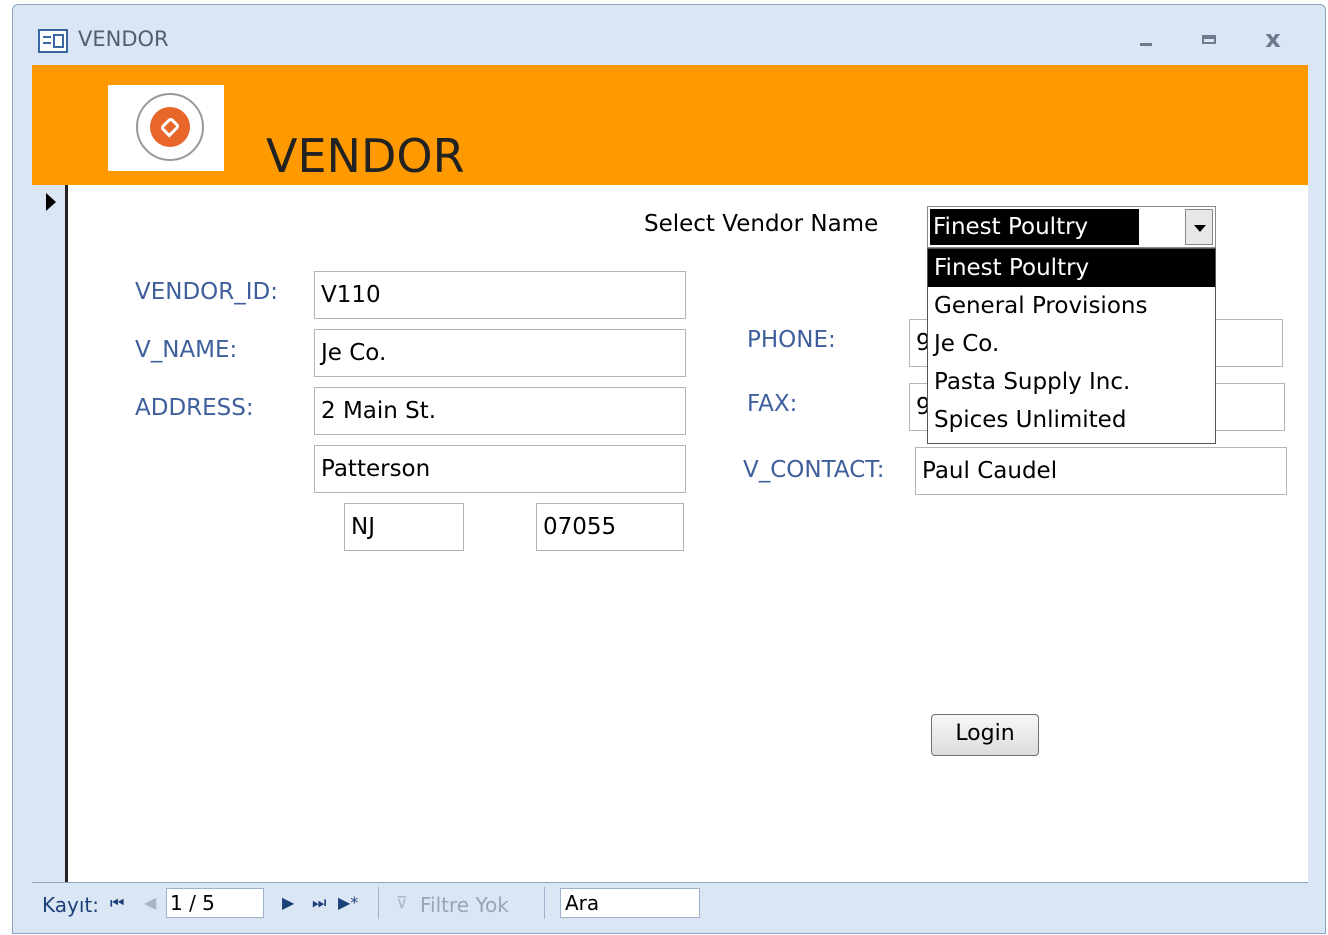  I want to click on vendor-combo-box: Finest Poultry, so click(1071, 227).